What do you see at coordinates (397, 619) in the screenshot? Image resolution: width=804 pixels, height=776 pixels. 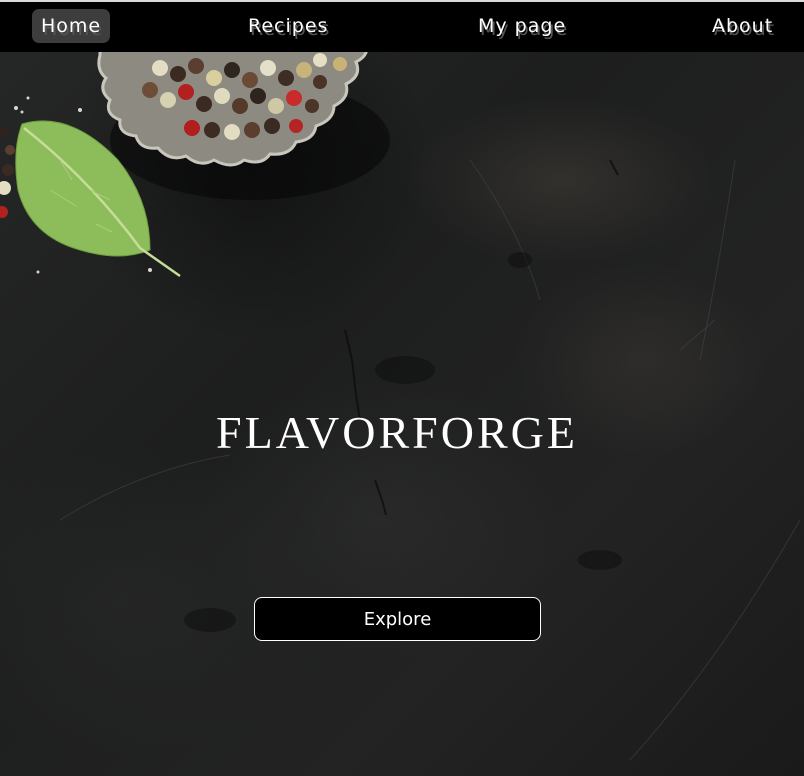 I see `explore-button: Explore` at bounding box center [397, 619].